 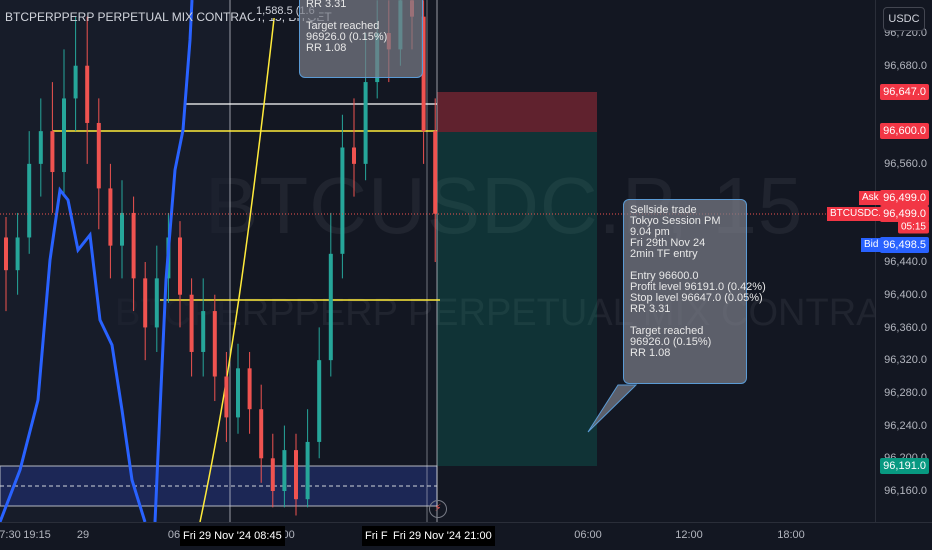 What do you see at coordinates (517, 299) in the screenshot?
I see `take-profit-zone` at bounding box center [517, 299].